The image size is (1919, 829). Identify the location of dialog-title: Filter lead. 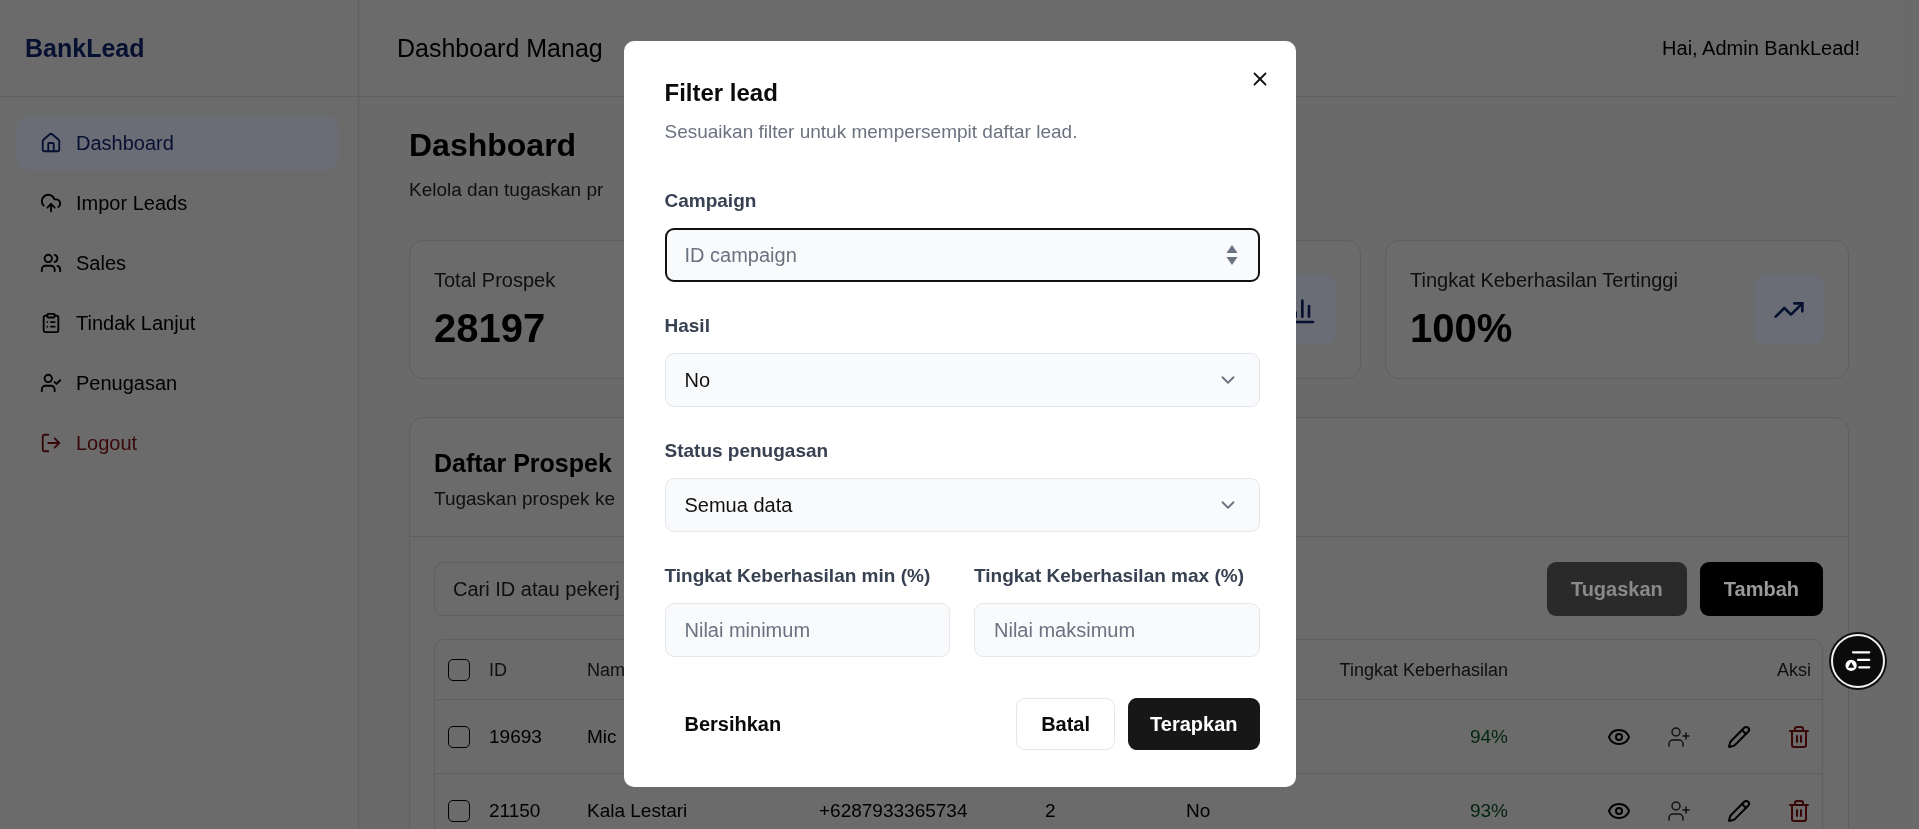
(721, 93).